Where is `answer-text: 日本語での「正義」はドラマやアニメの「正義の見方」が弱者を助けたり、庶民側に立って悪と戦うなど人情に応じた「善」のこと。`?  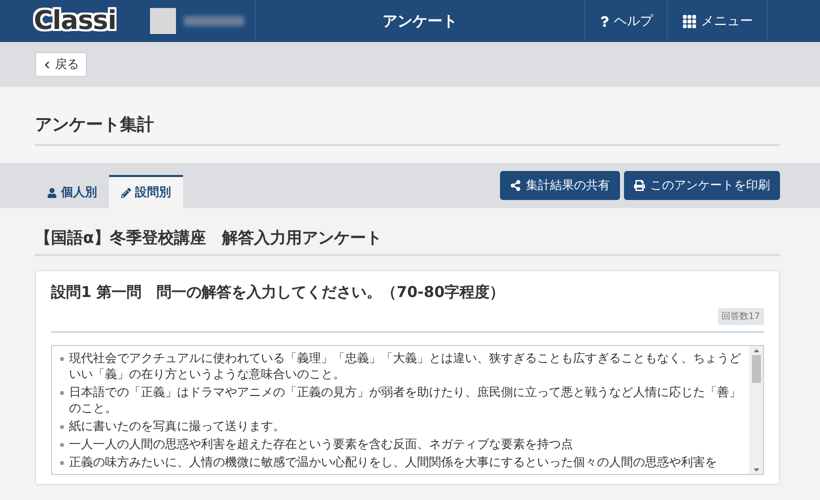 answer-text: 日本語での「正義」はドラマやアニメの「正義の見方」が弱者を助けたり、庶民側に立って悪と戦うなど人情に応じた「善」のこと。 is located at coordinates (405, 400).